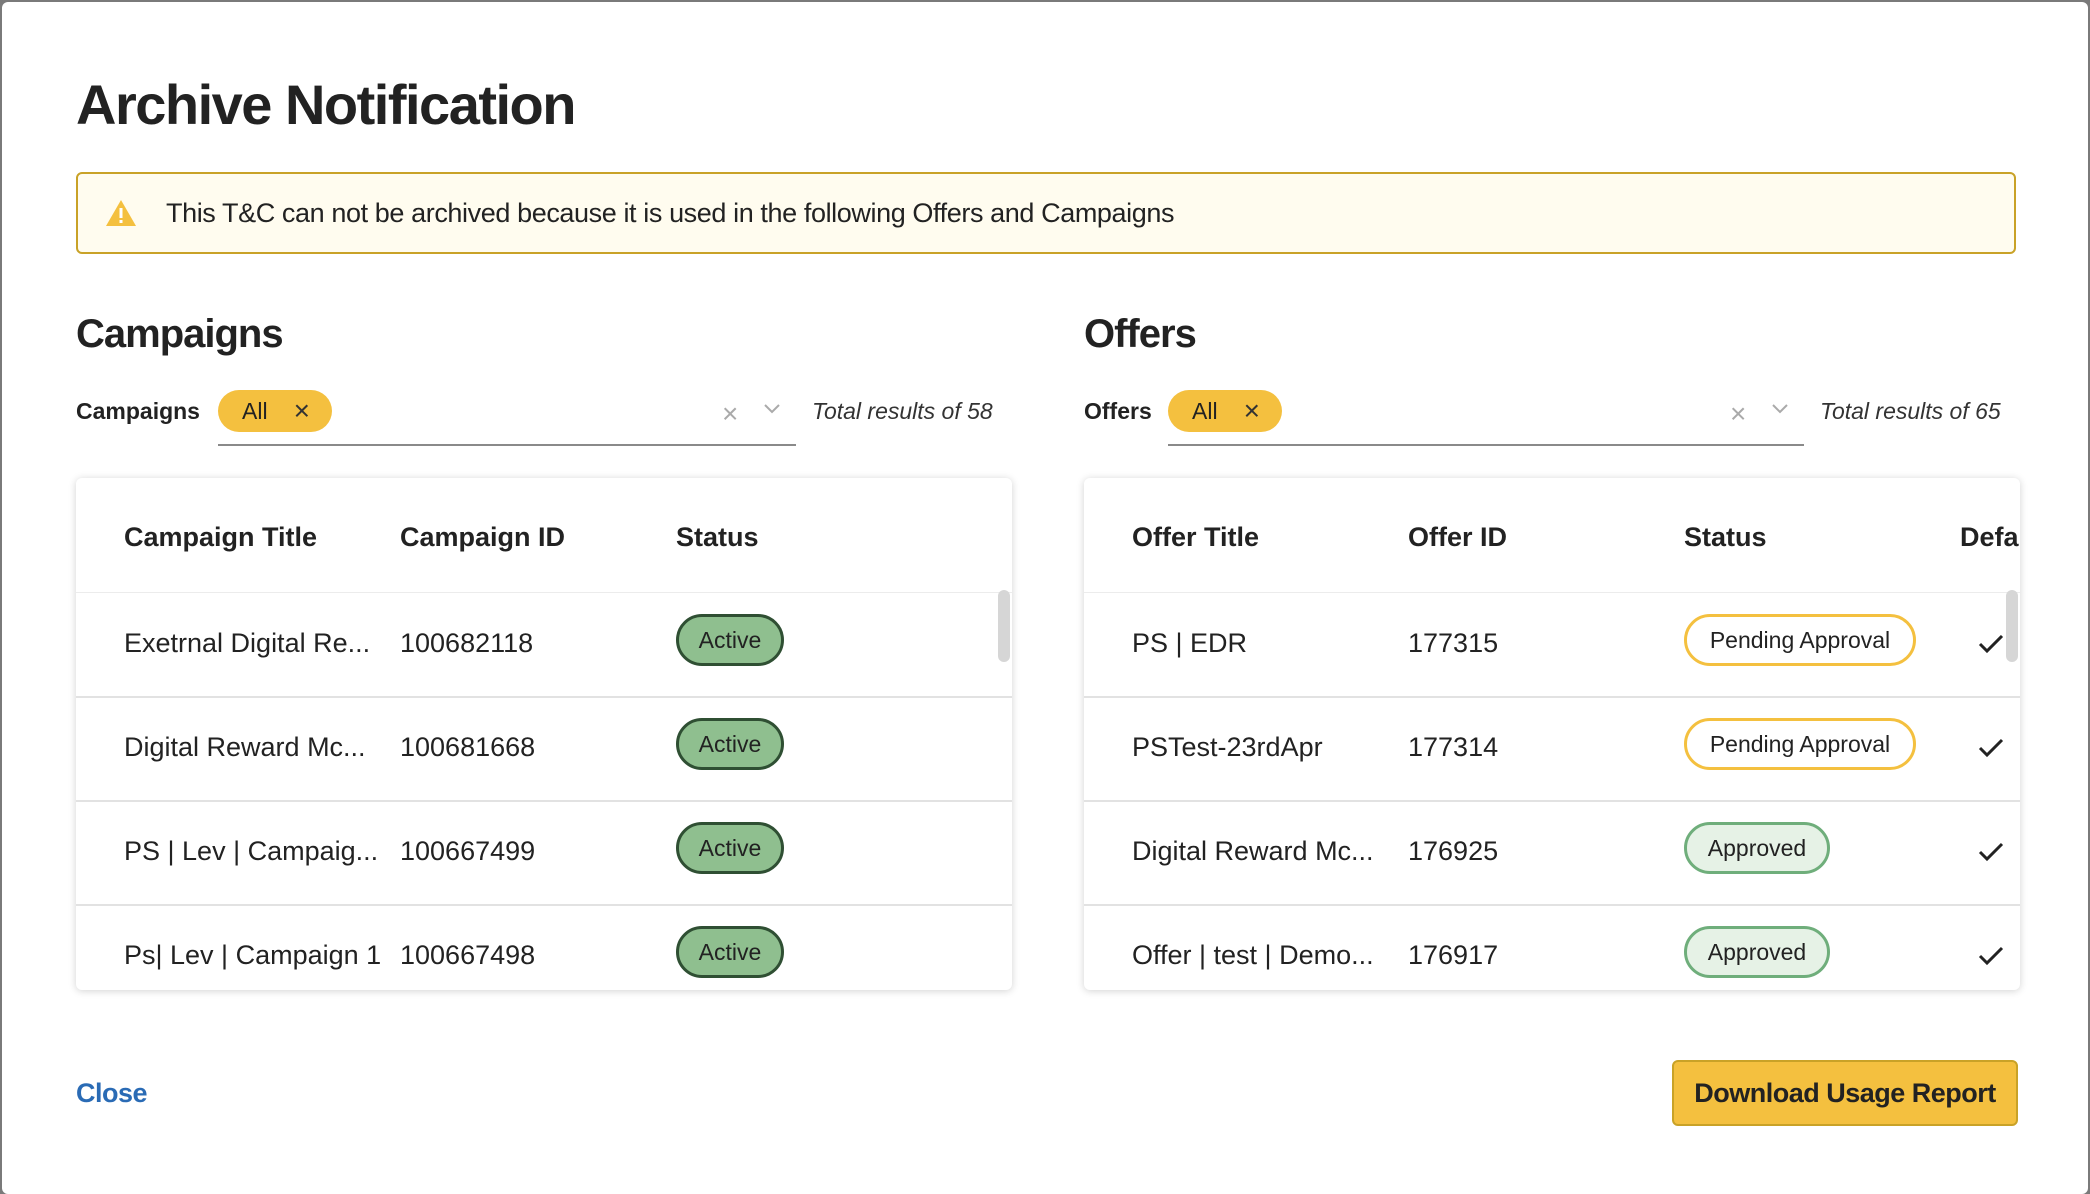 The image size is (2090, 1194). What do you see at coordinates (544, 853) in the screenshot?
I see `table-row: PS | Lev | Campaig... 100667499 Active` at bounding box center [544, 853].